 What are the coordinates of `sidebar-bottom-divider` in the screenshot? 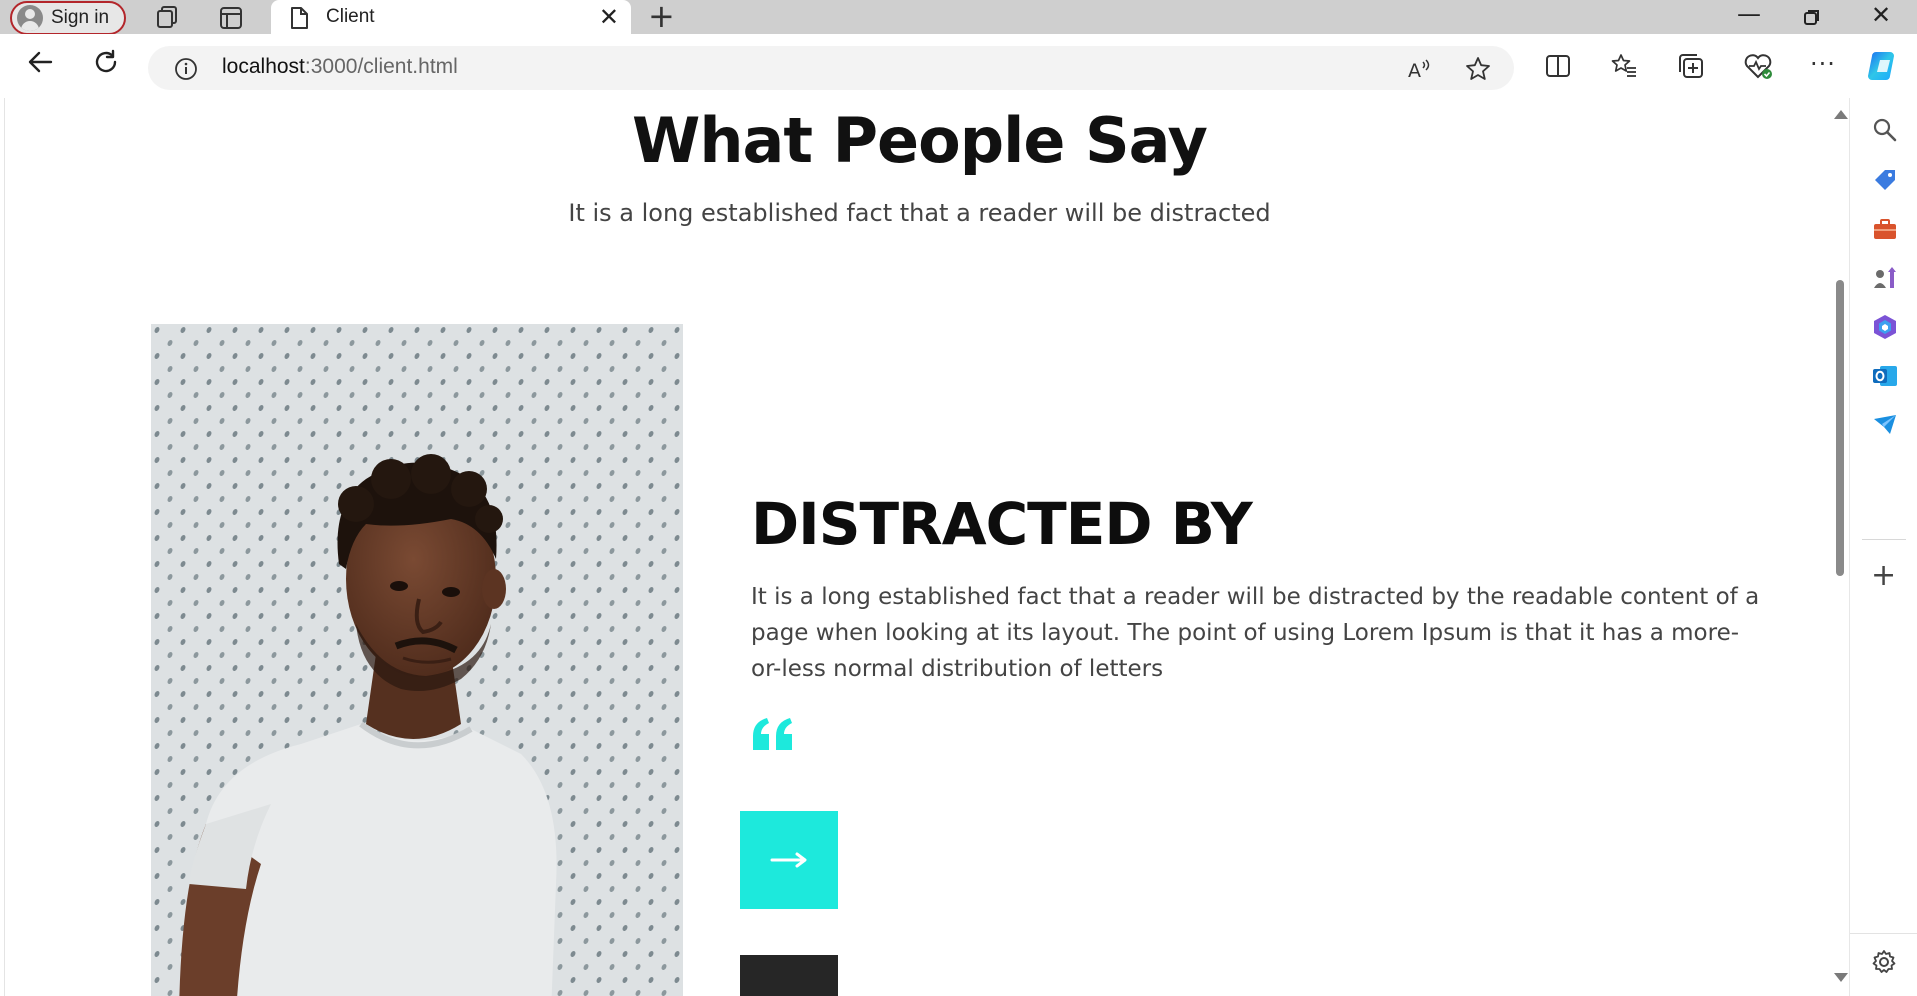 It's located at (1883, 933).